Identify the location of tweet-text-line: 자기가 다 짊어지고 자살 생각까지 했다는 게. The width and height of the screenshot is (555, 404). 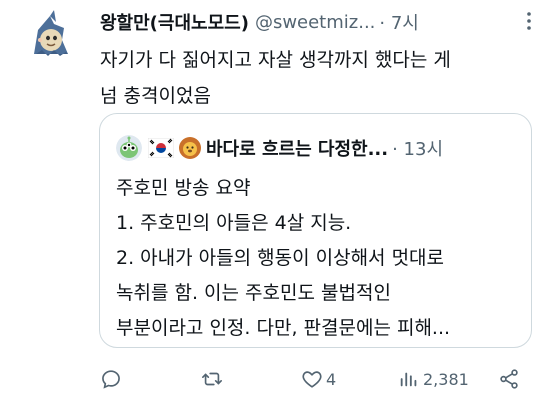
(275, 60).